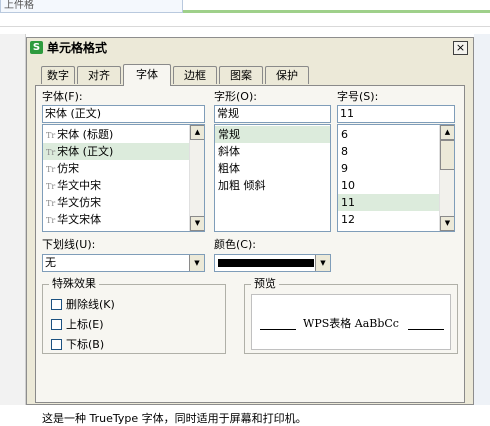  Describe the element at coordinates (116, 134) in the screenshot. I see `list-item: Tr 宋体 (标题)` at that location.